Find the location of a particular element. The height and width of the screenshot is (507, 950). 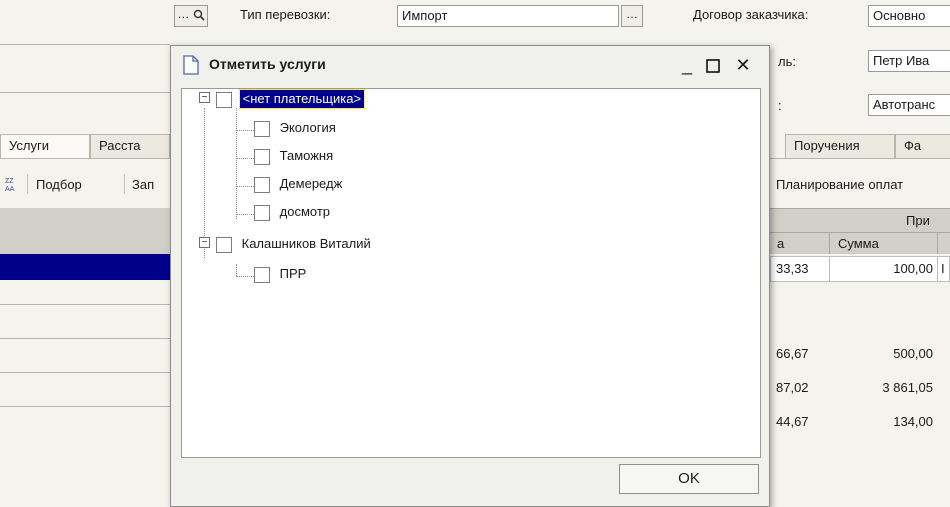

recipient-label: ль: is located at coordinates (787, 61).